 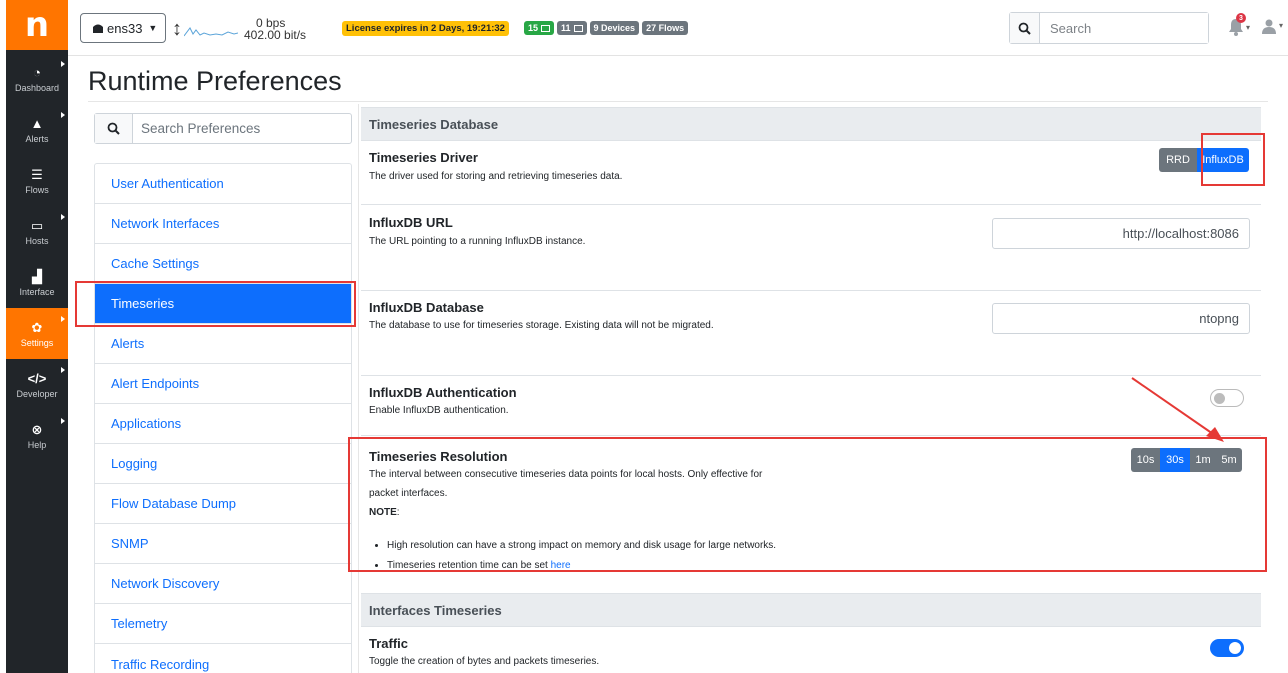 What do you see at coordinates (358, 388) in the screenshot?
I see `content-divider` at bounding box center [358, 388].